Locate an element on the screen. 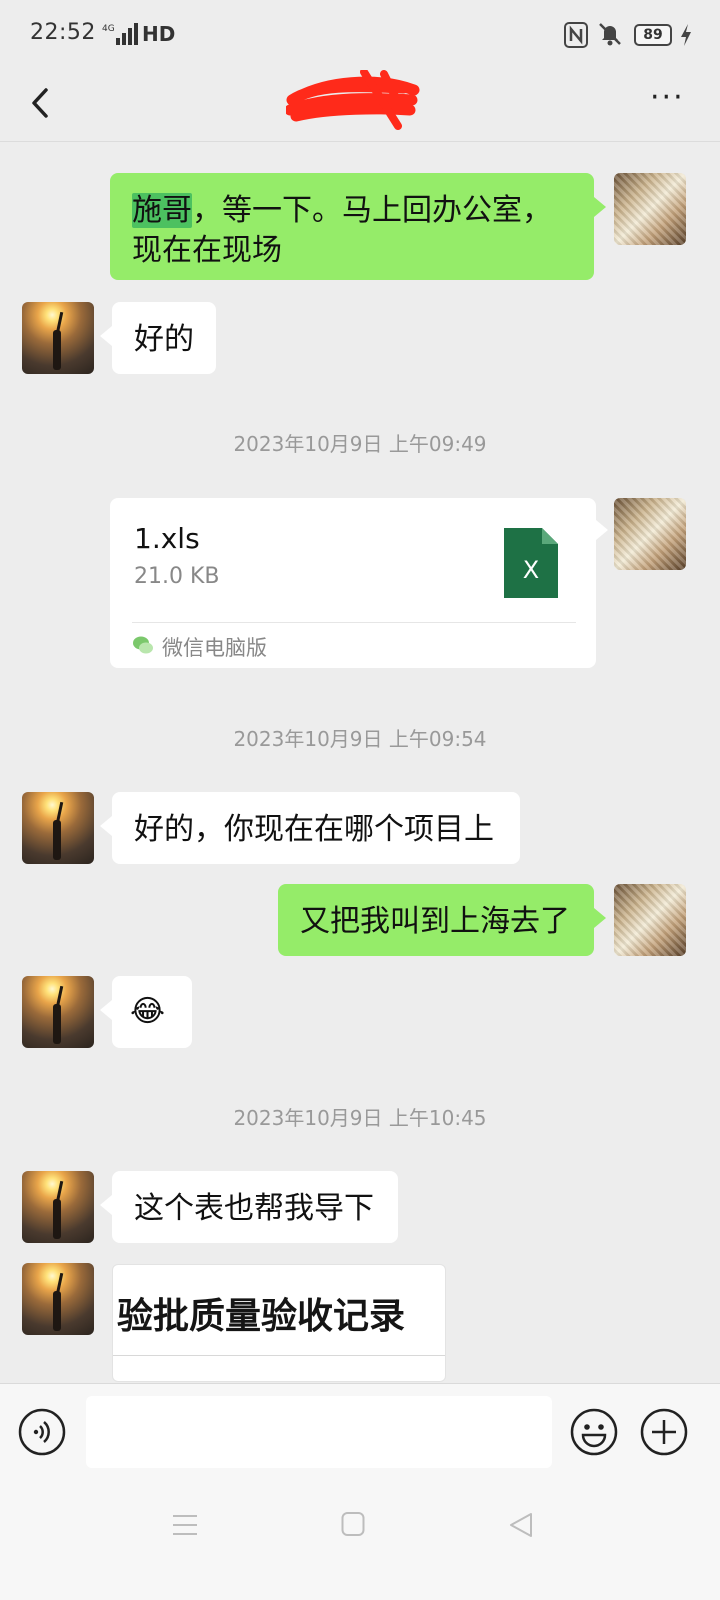  timestamp: 2023年10月9日 上午09:49 is located at coordinates (360, 444).